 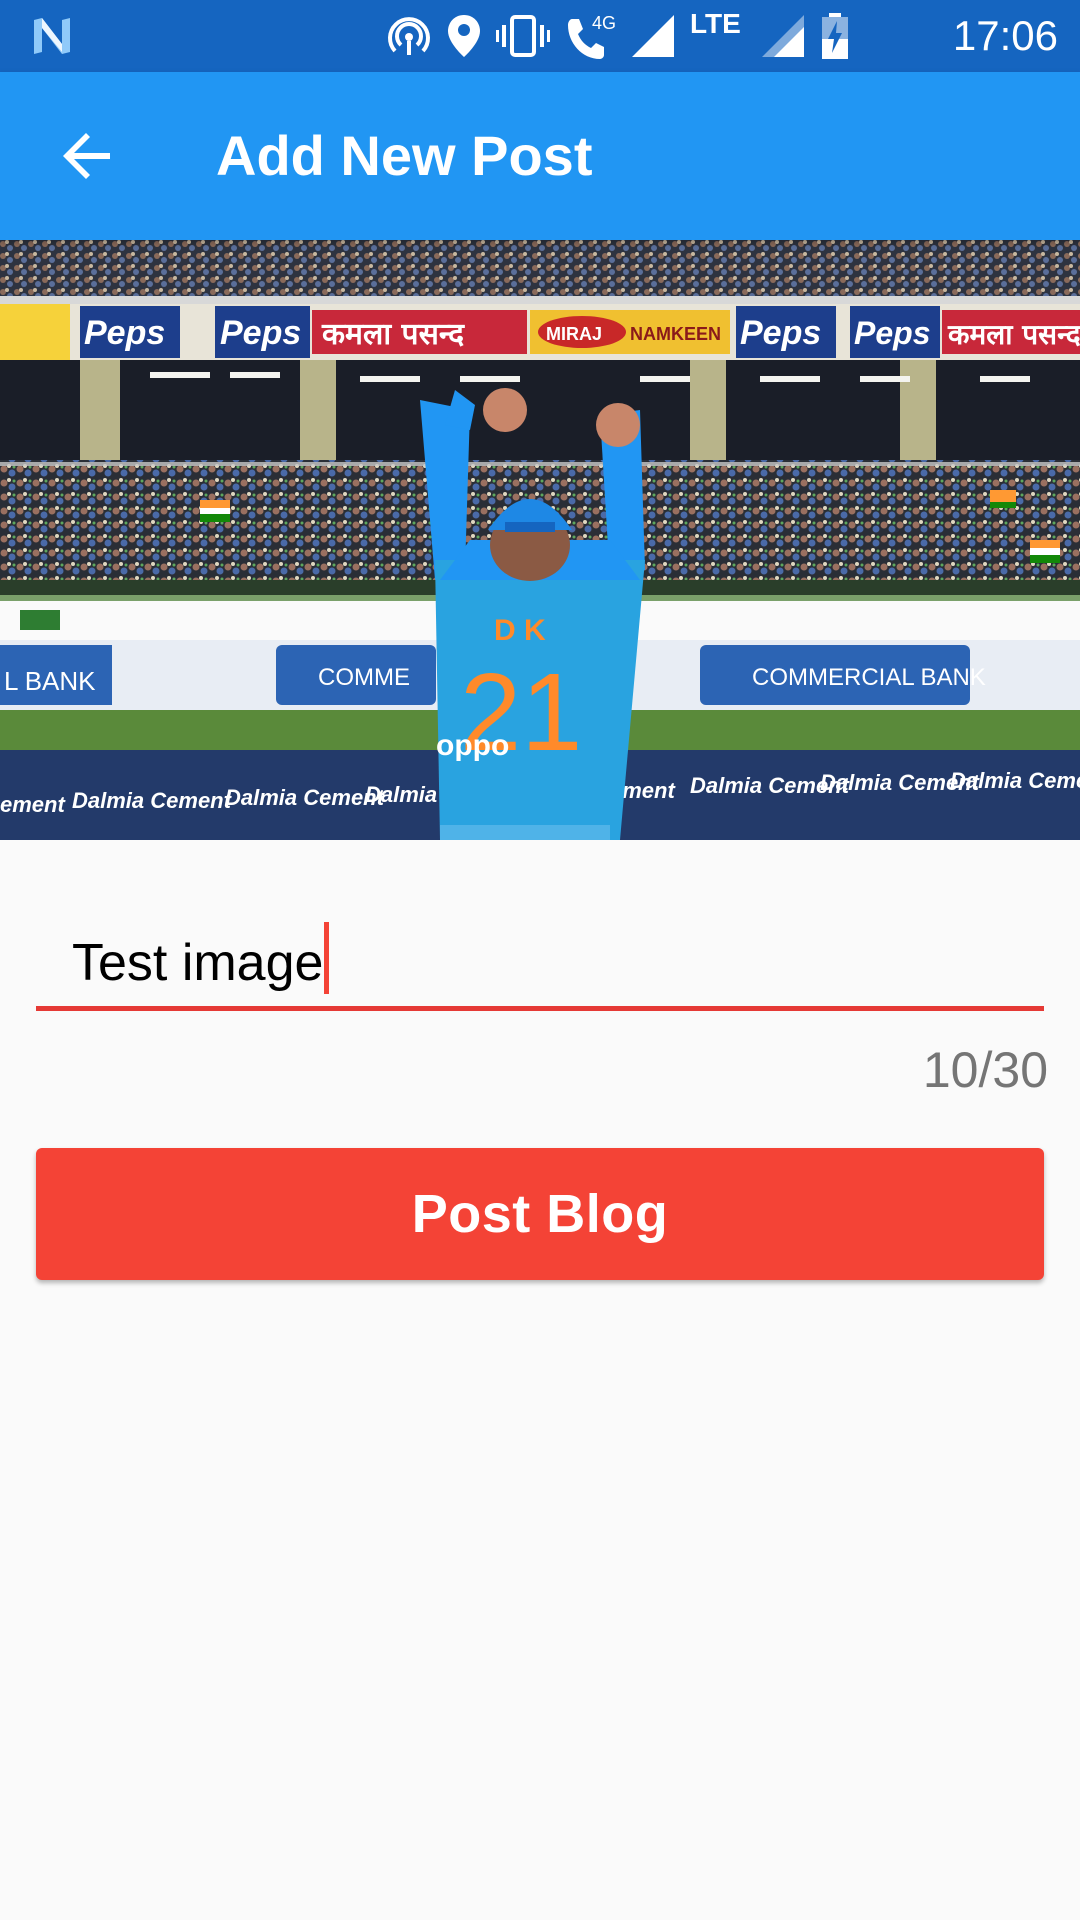 What do you see at coordinates (520, 630) in the screenshot?
I see `jersey-name: D K` at bounding box center [520, 630].